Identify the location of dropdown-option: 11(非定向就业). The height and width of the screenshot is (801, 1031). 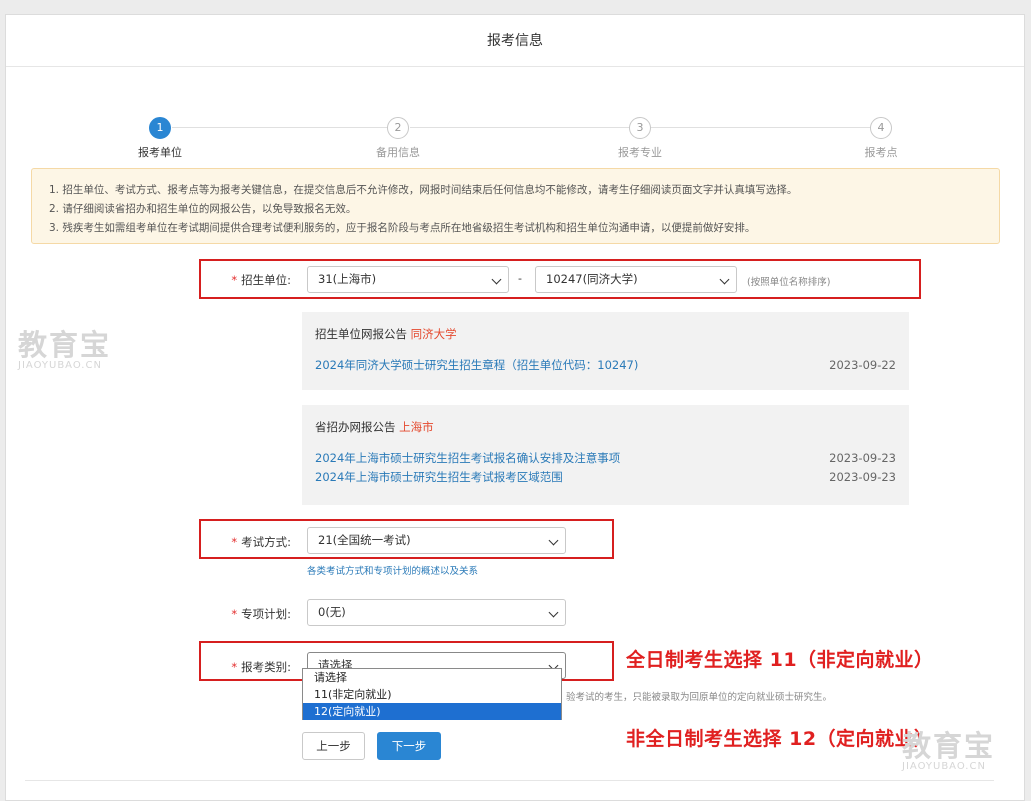
(432, 694).